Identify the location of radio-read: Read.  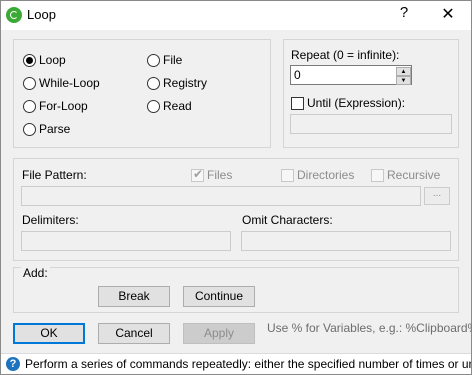
(169, 106).